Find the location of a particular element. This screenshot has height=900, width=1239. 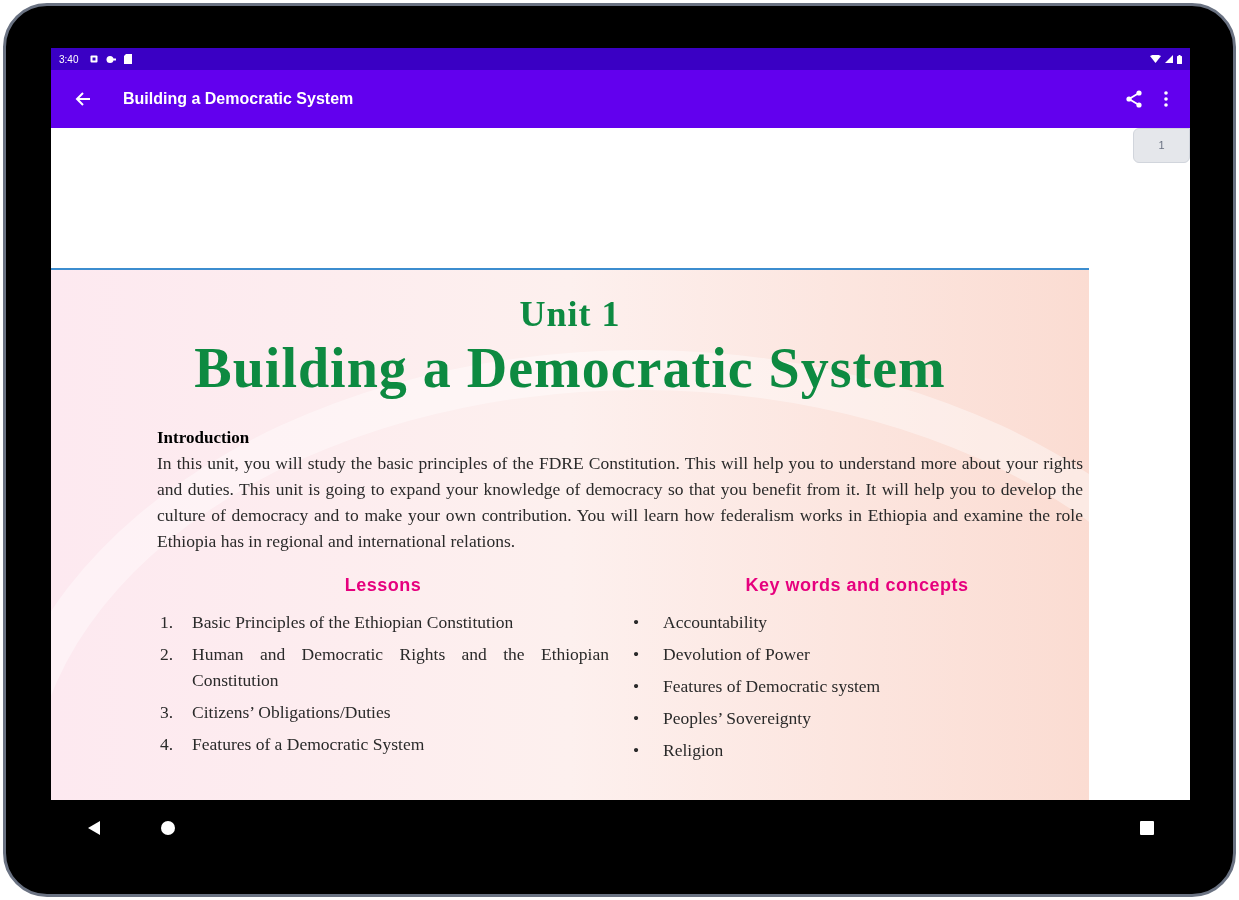

lesson-title: Features of a Democratic System is located at coordinates (309, 744).